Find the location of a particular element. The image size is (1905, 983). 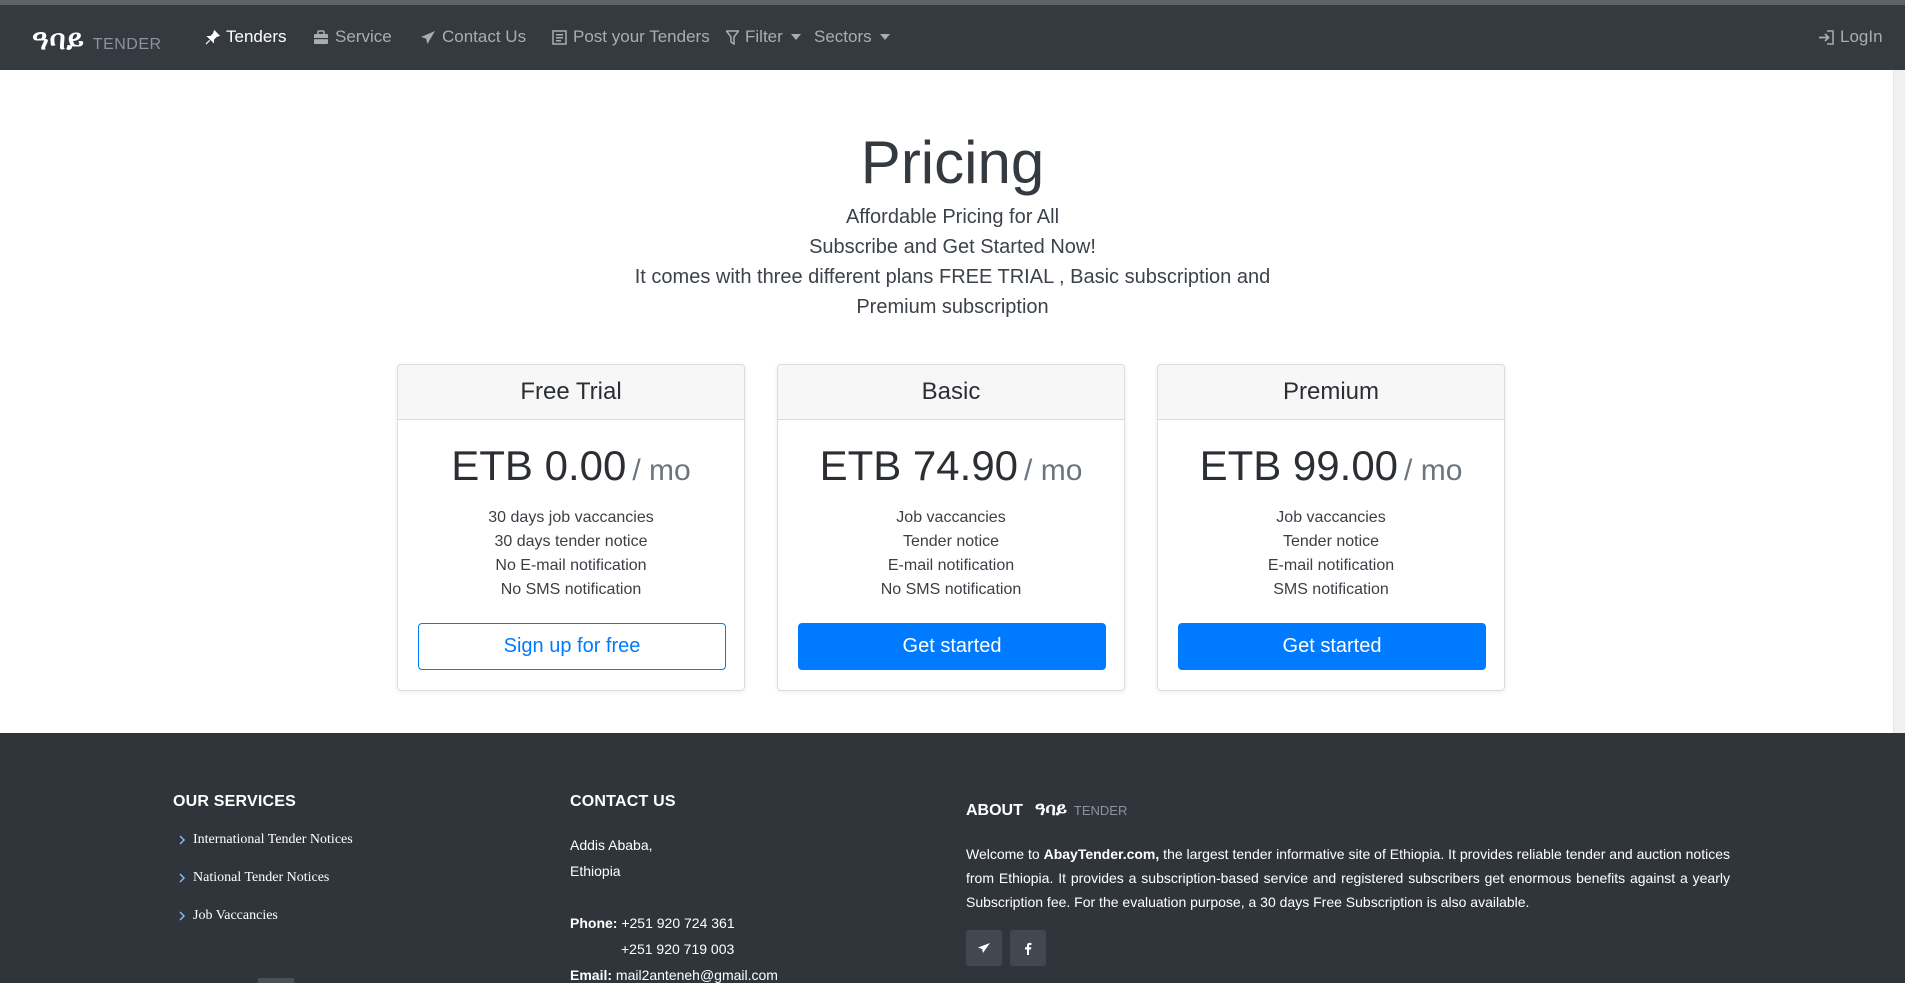

phone-number-1: +251 920 724 361 is located at coordinates (678, 923).